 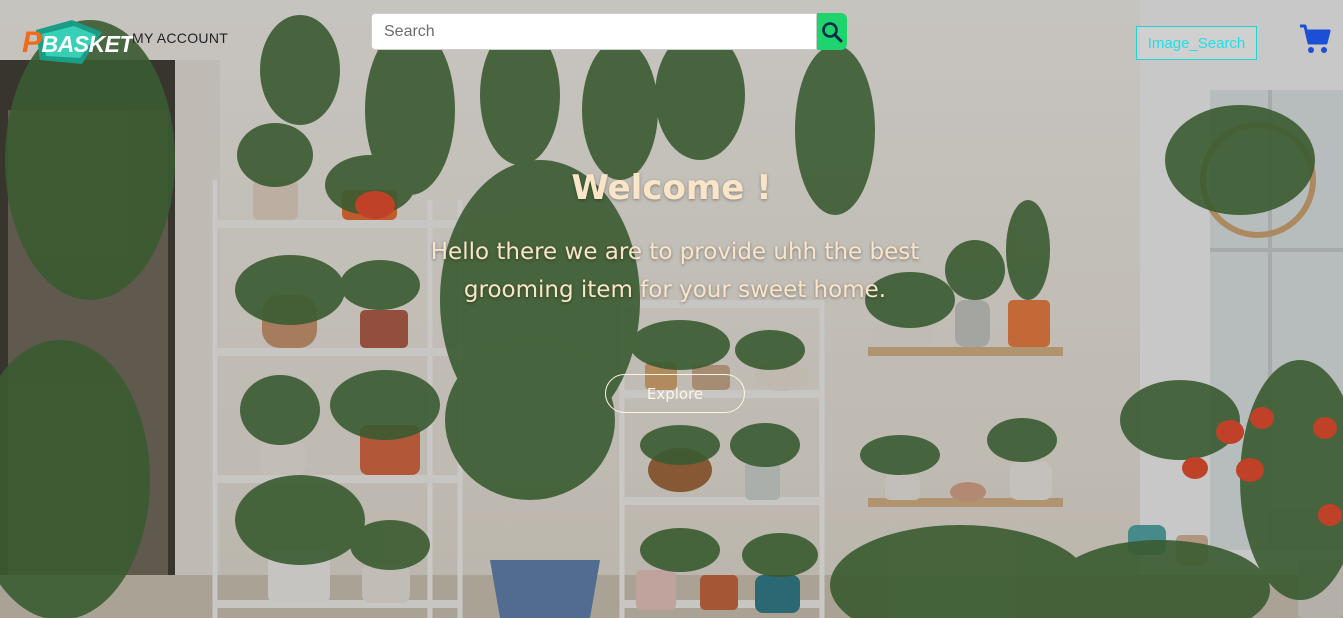 What do you see at coordinates (675, 393) in the screenshot?
I see `explore-button: Explore` at bounding box center [675, 393].